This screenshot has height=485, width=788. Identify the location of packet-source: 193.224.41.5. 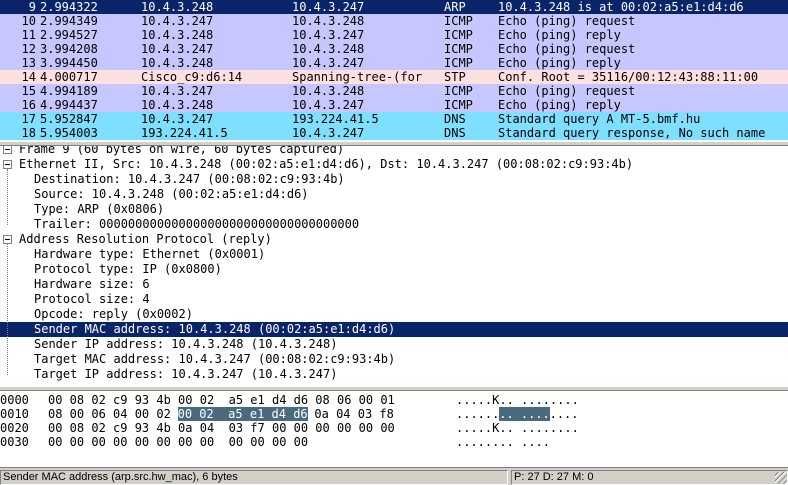
(184, 133).